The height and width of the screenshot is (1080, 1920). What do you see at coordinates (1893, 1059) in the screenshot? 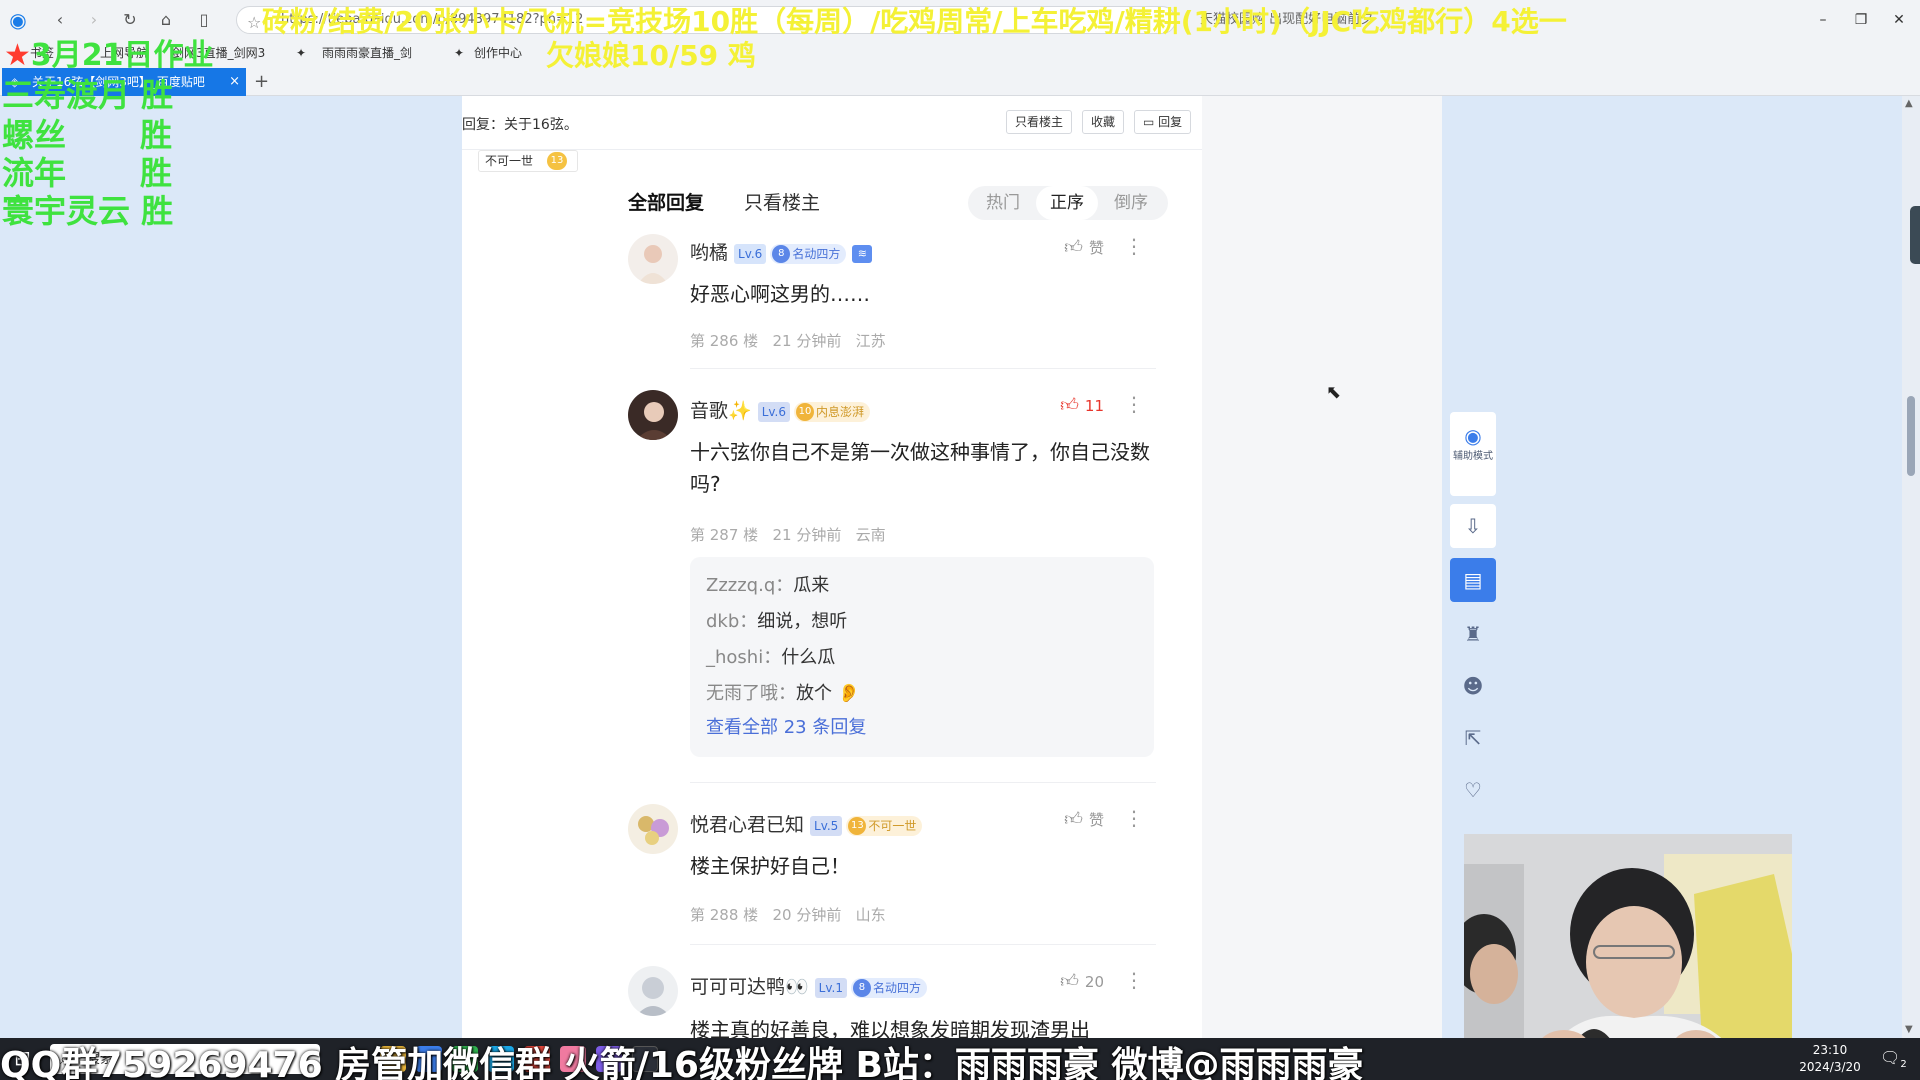
I see `notification-icon: 🗨︎2` at bounding box center [1893, 1059].